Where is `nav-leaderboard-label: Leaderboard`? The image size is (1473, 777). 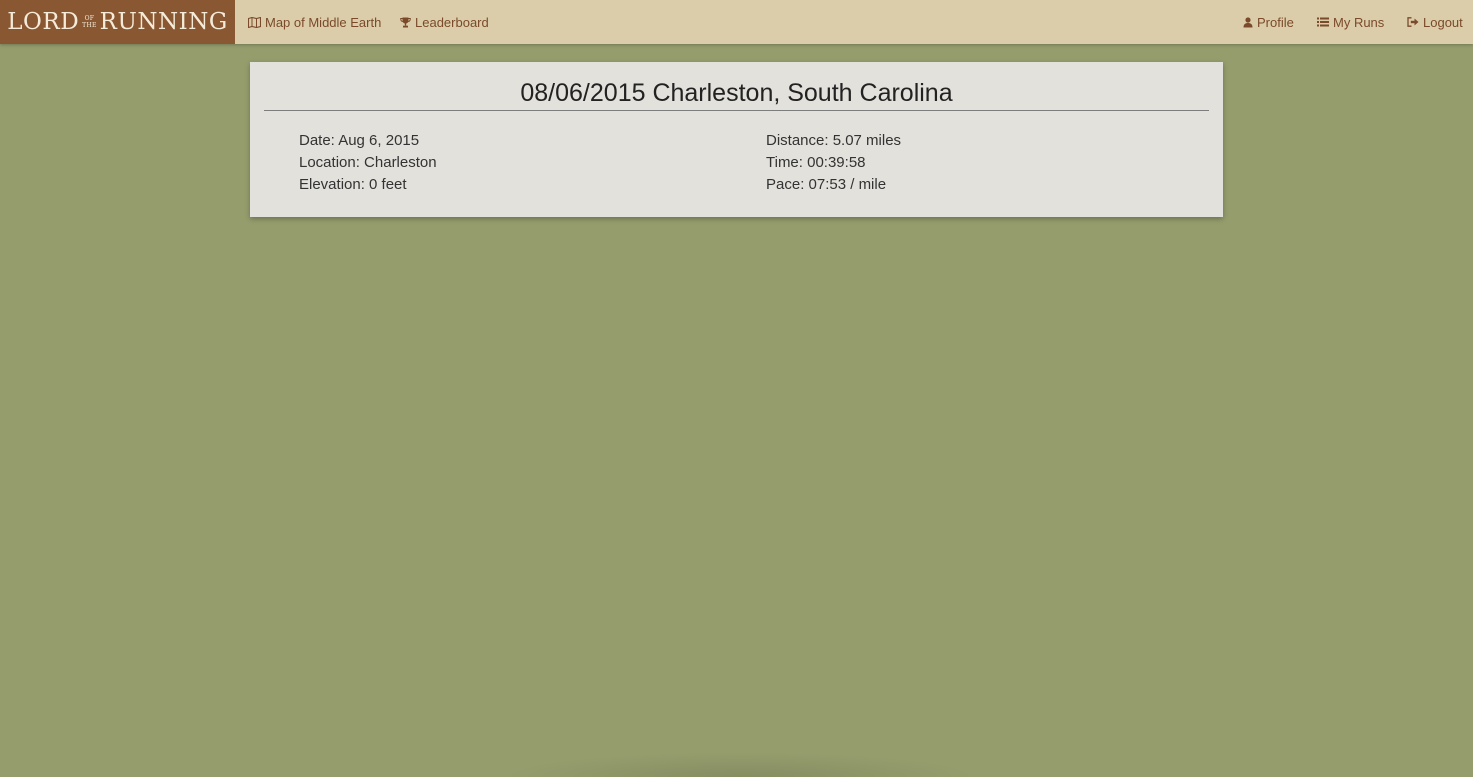
nav-leaderboard-label: Leaderboard is located at coordinates (452, 22).